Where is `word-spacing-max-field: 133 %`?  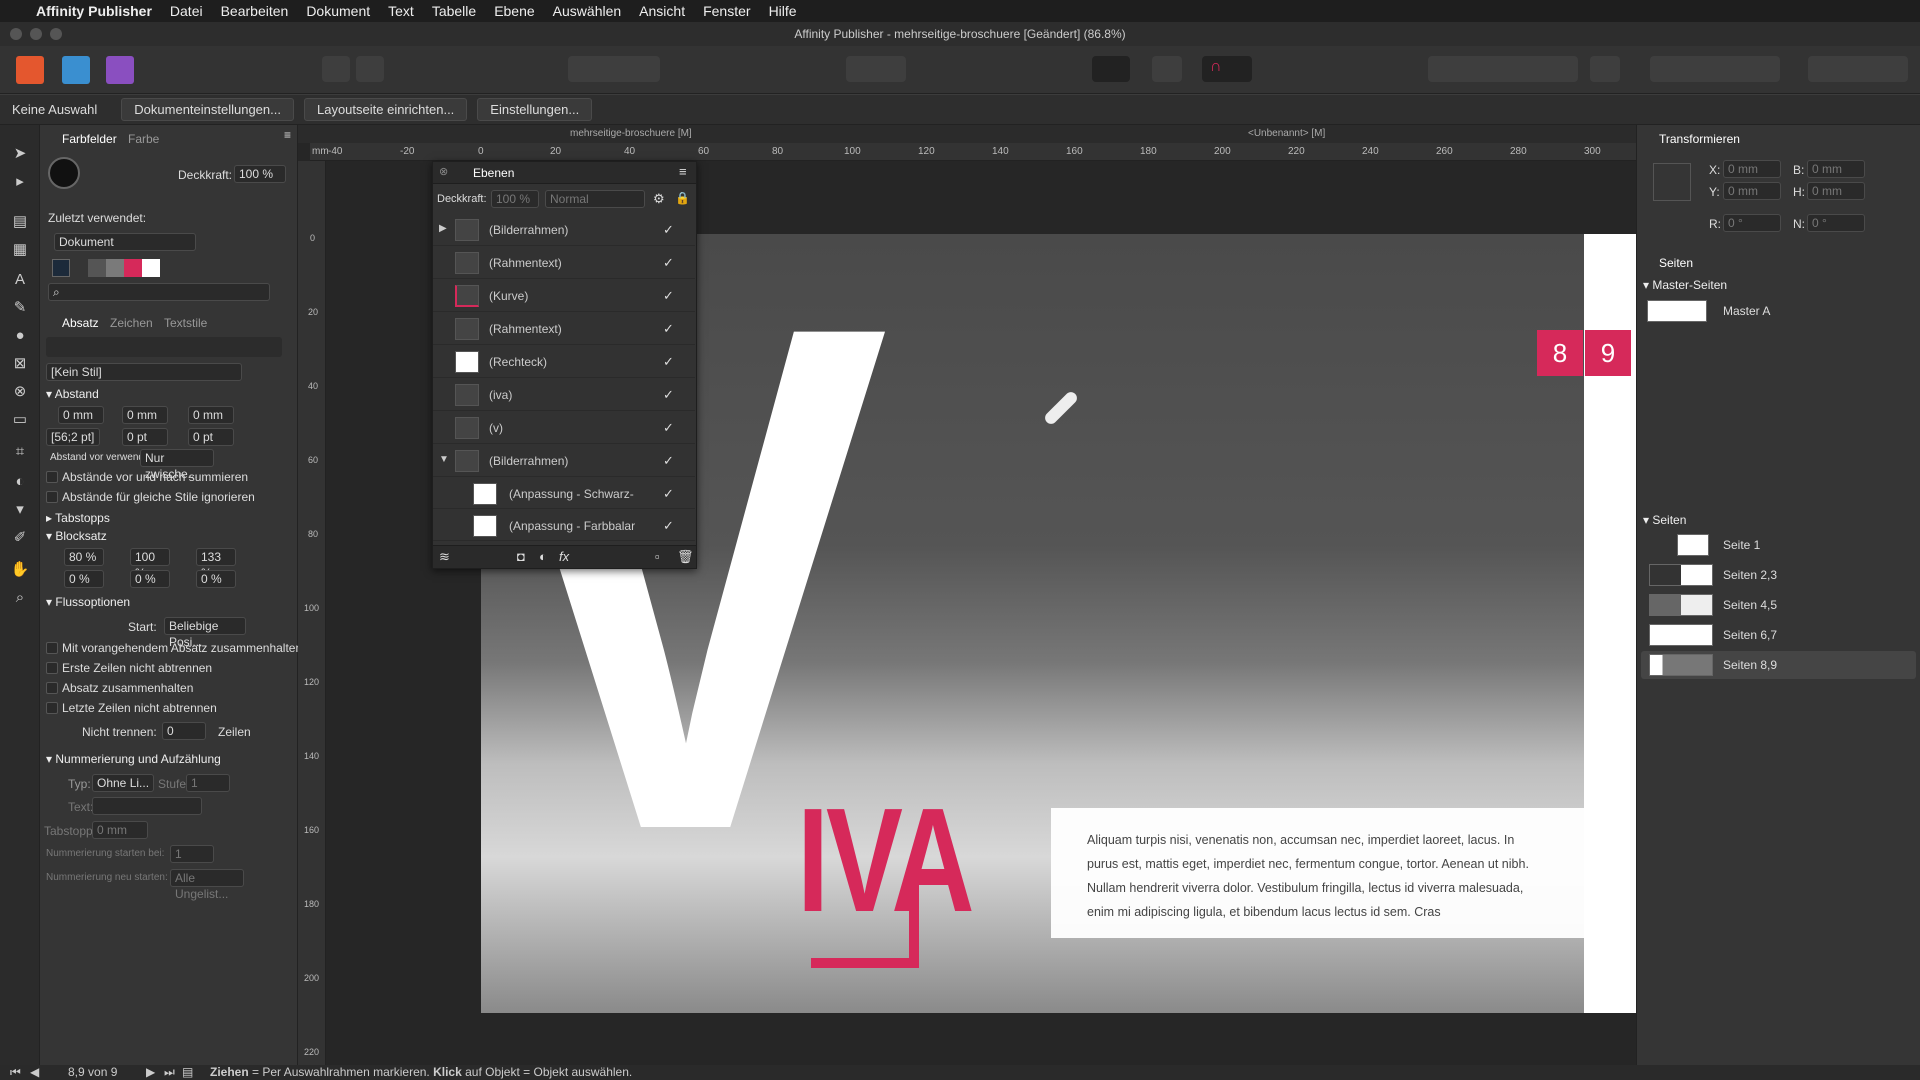
word-spacing-max-field: 133 % is located at coordinates (216, 564).